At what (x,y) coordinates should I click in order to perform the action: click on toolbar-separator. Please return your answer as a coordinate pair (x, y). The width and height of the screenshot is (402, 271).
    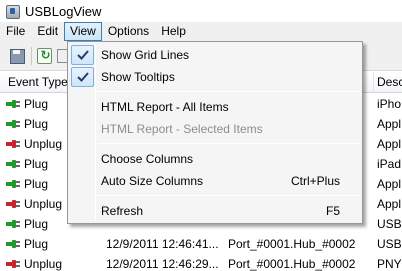
    Looking at the image, I should click on (31, 55).